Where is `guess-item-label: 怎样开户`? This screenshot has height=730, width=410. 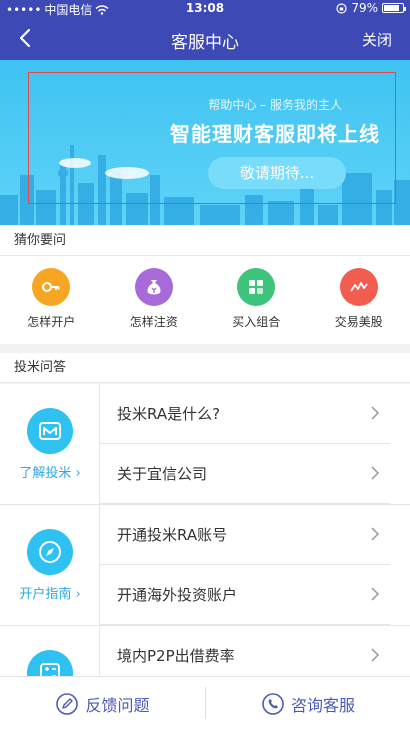 guess-item-label: 怎样开户 is located at coordinates (51, 322).